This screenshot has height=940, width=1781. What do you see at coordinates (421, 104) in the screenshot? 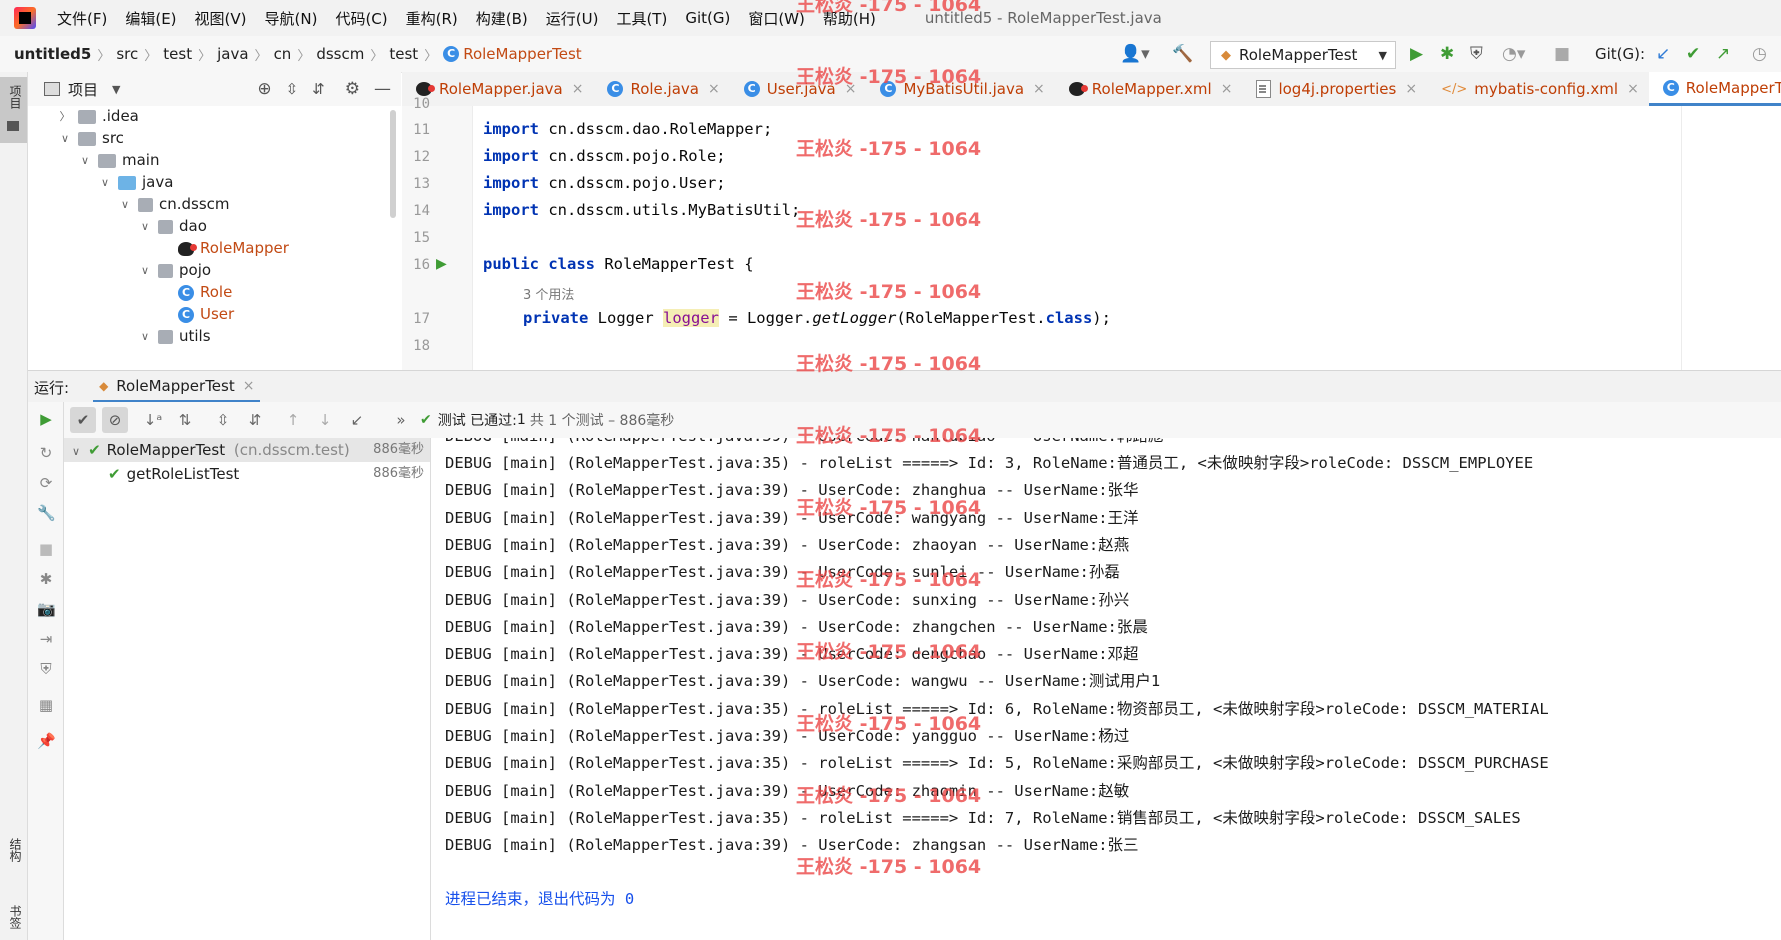
I see `line-number: 10` at bounding box center [421, 104].